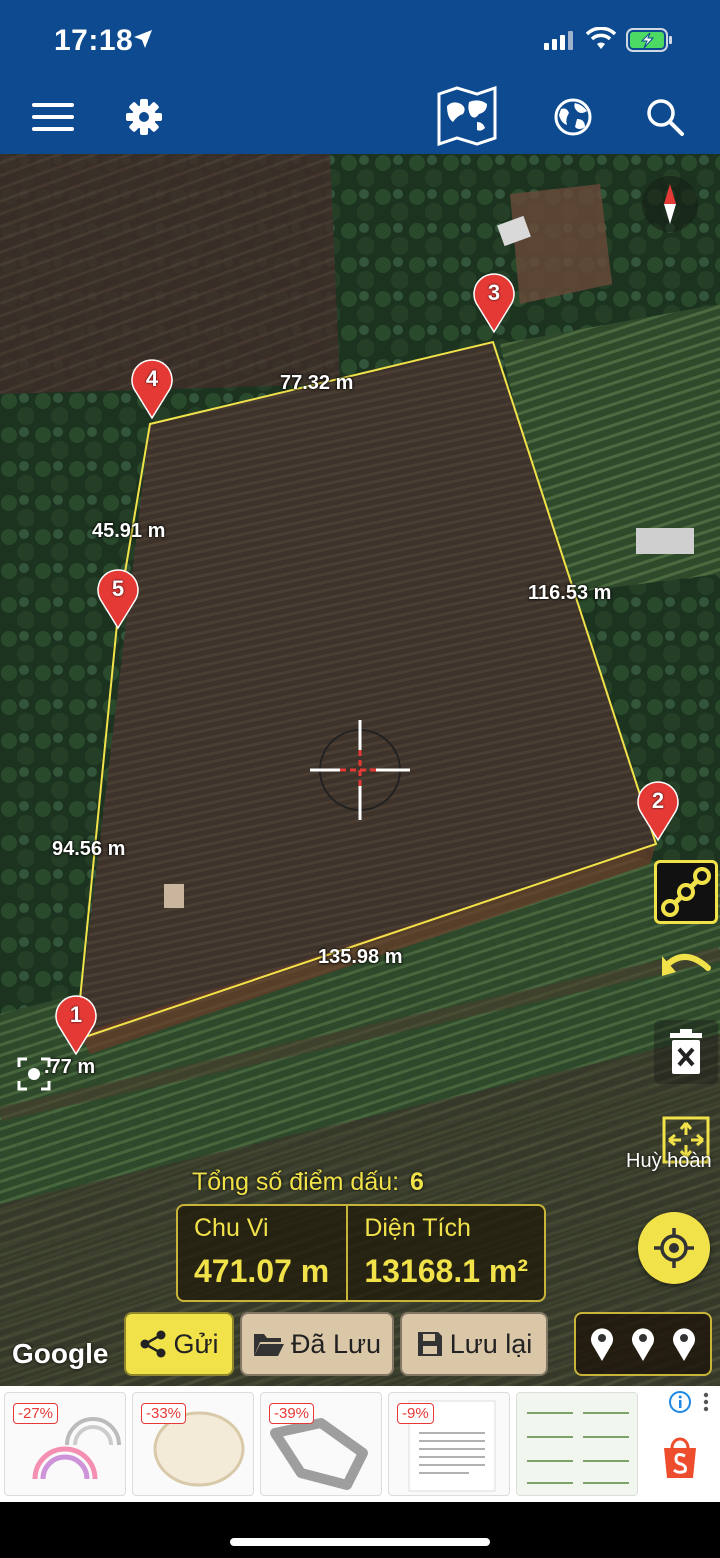 This screenshot has width=720, height=1558. What do you see at coordinates (60, 1353) in the screenshot?
I see `google-attribution: Google` at bounding box center [60, 1353].